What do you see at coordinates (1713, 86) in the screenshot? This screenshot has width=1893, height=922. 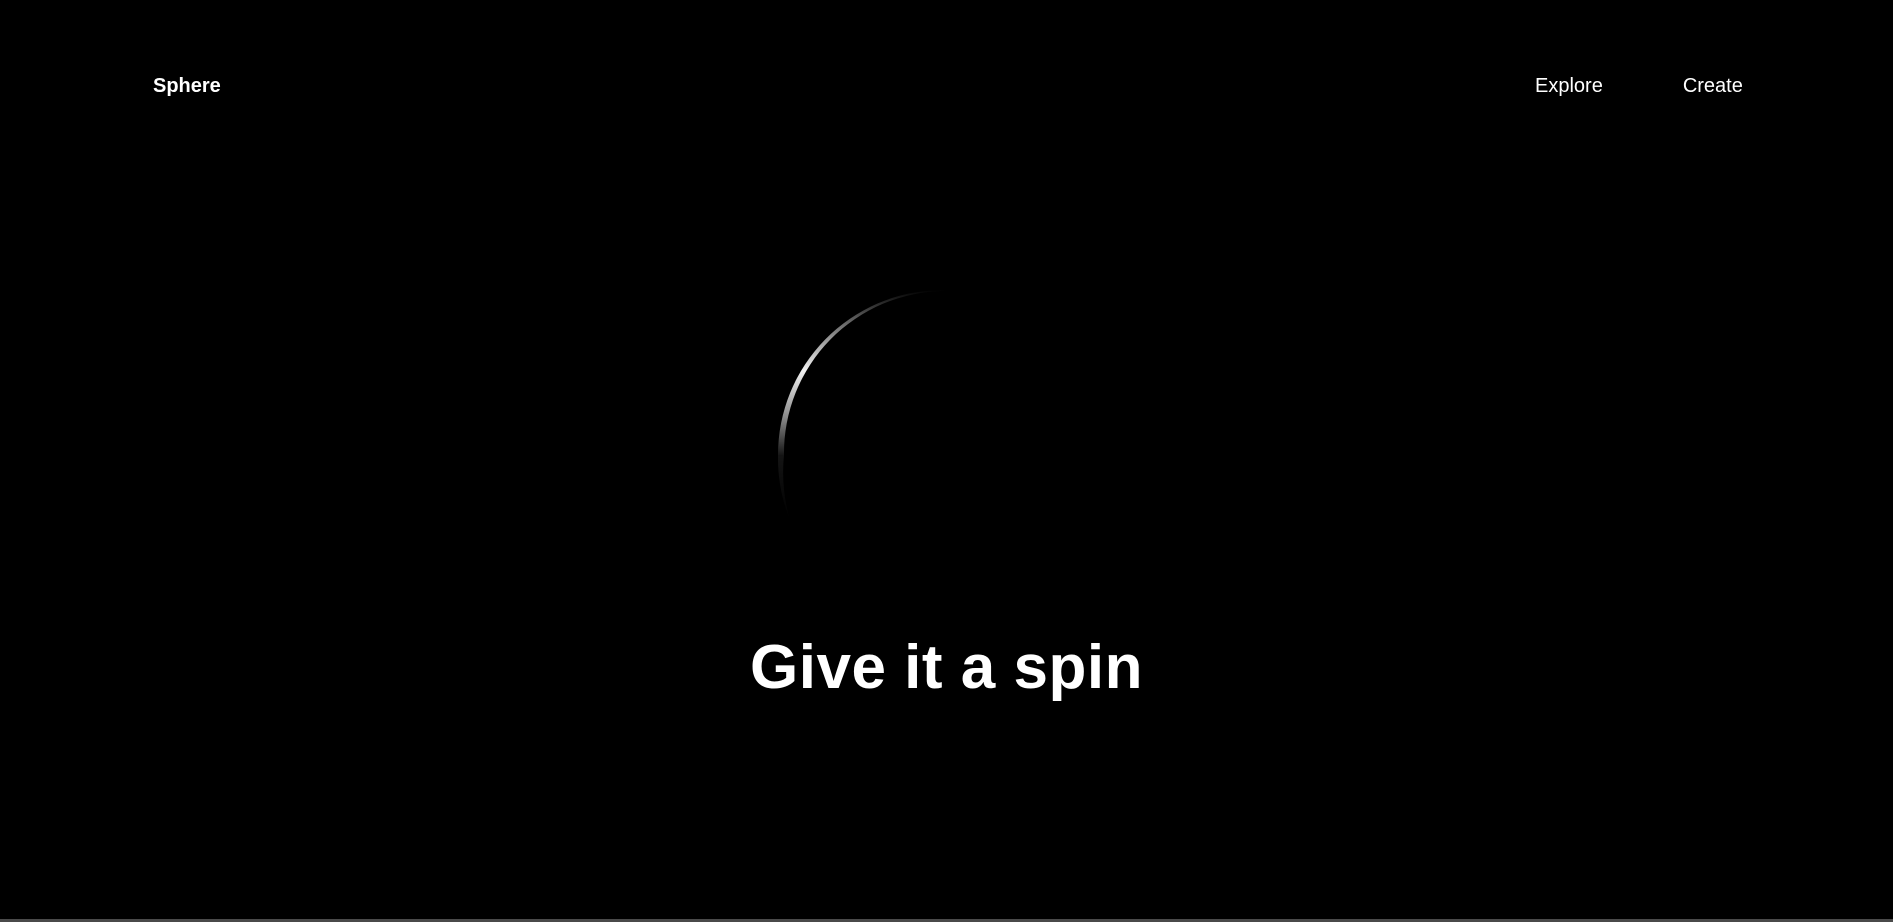 I see `nav-link-create: Create` at bounding box center [1713, 86].